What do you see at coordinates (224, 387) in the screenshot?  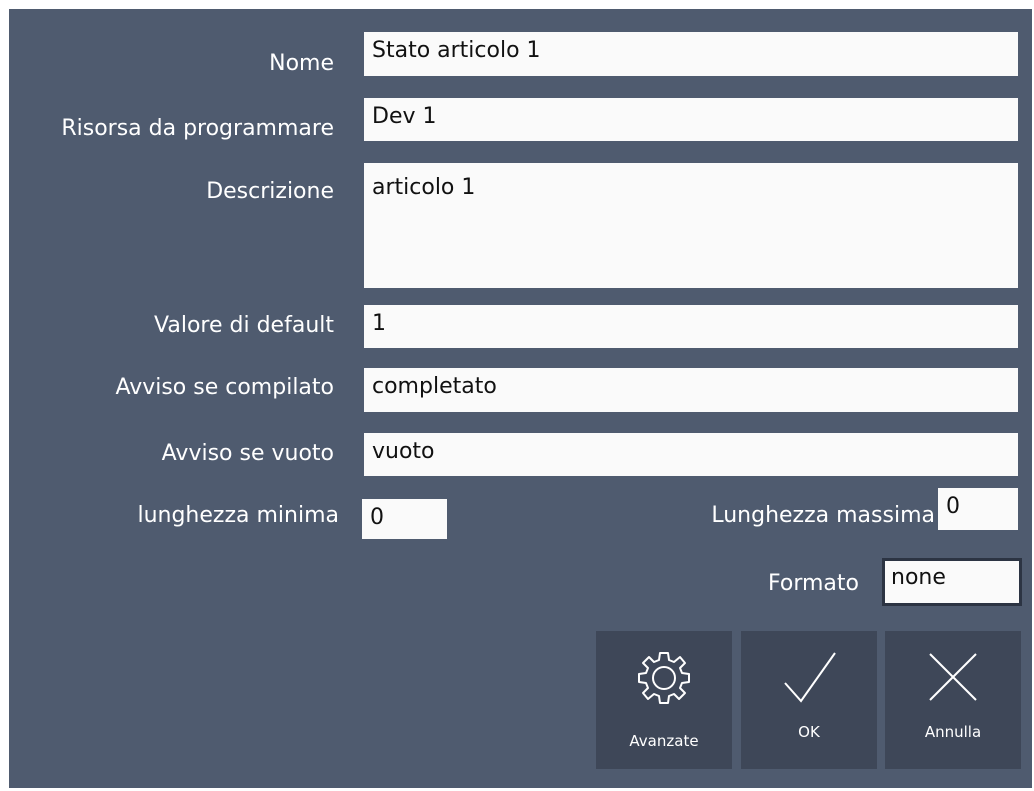 I see `avviso-compilato-label: Avviso se compilato` at bounding box center [224, 387].